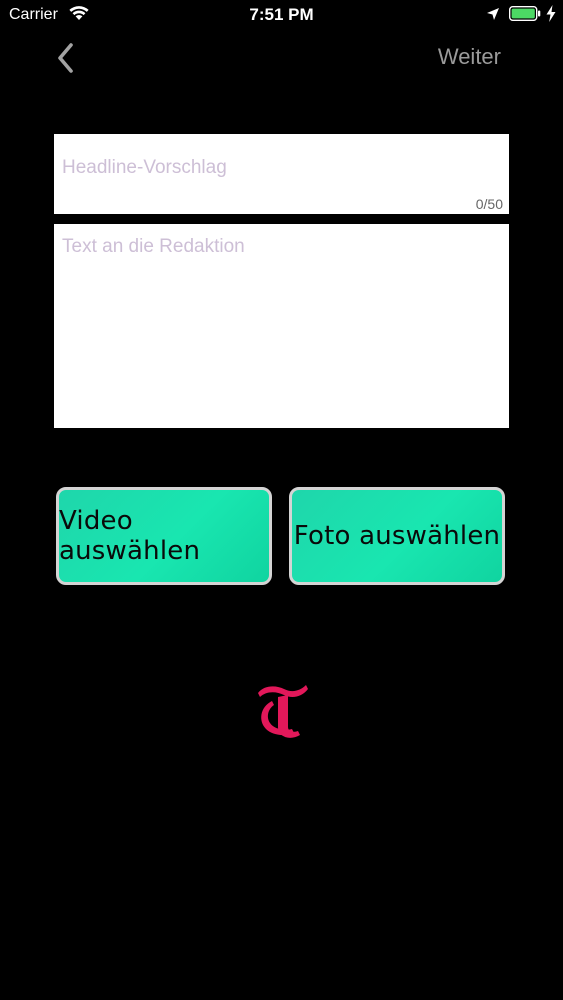 The height and width of the screenshot is (1000, 563). I want to click on clock: 7:51 PM, so click(281, 14).